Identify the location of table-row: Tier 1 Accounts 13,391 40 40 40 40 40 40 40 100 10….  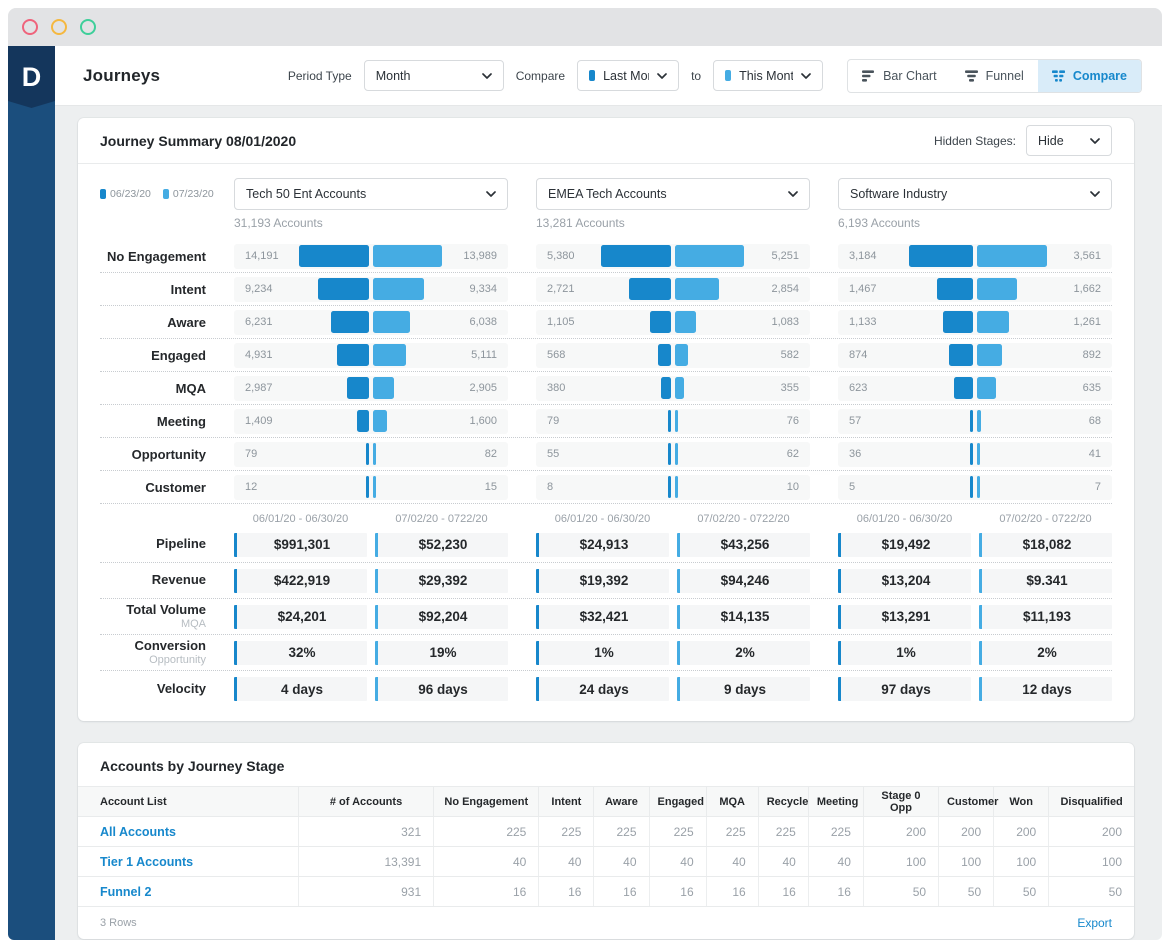
(606, 861).